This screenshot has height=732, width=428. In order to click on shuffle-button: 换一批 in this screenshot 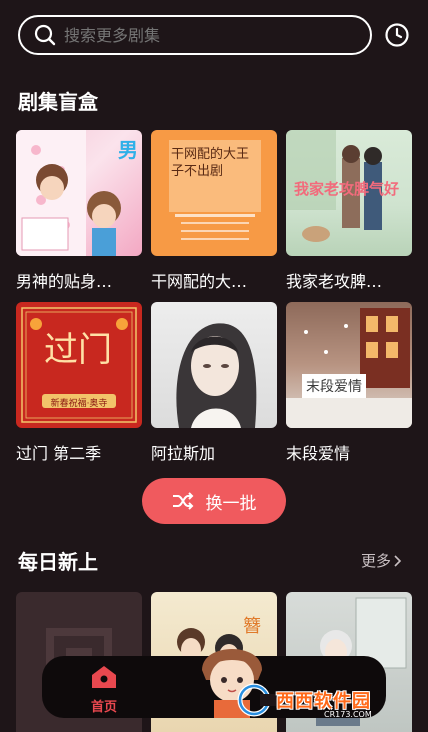, I will do `click(214, 501)`.